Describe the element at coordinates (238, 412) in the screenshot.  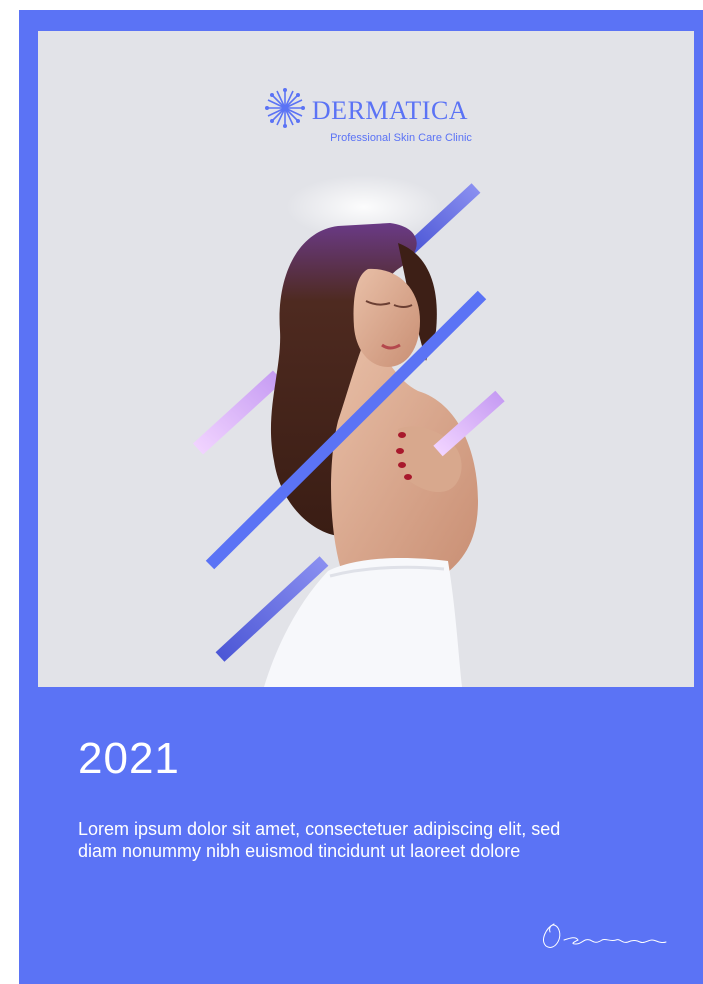
I see `bar-lilac-left` at that location.